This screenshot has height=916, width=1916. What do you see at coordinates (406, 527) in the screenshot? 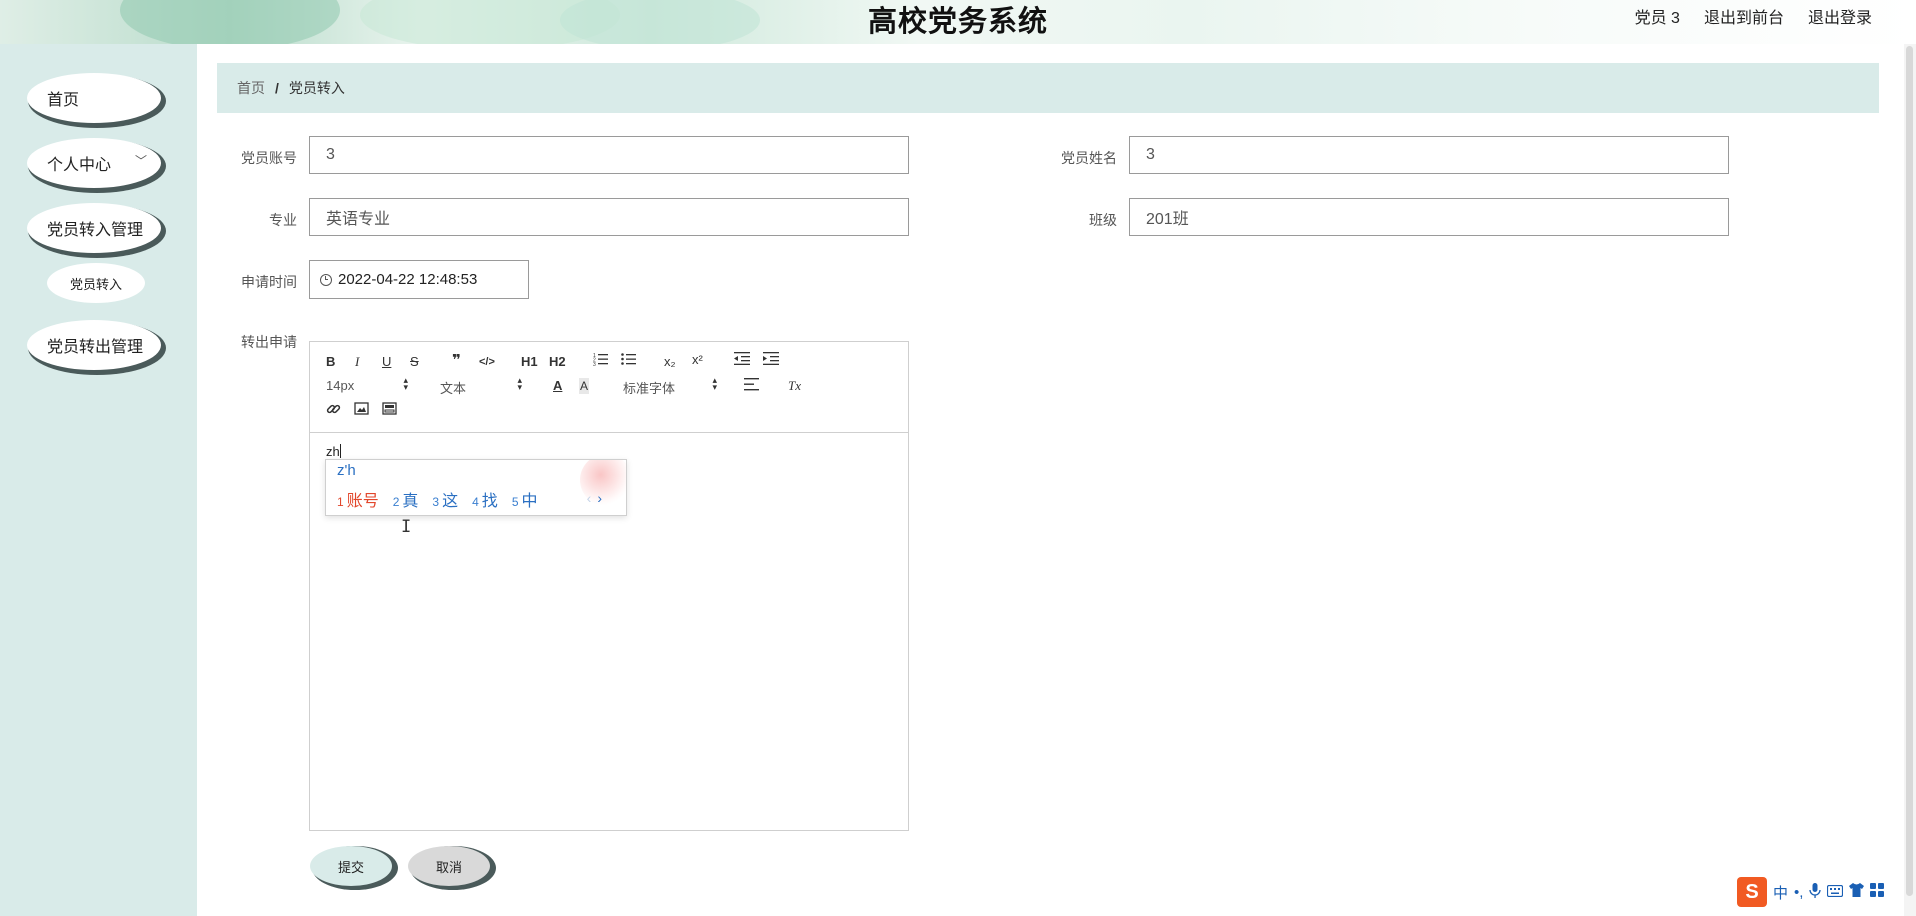
I see `text-cursor-icon: I` at bounding box center [406, 527].